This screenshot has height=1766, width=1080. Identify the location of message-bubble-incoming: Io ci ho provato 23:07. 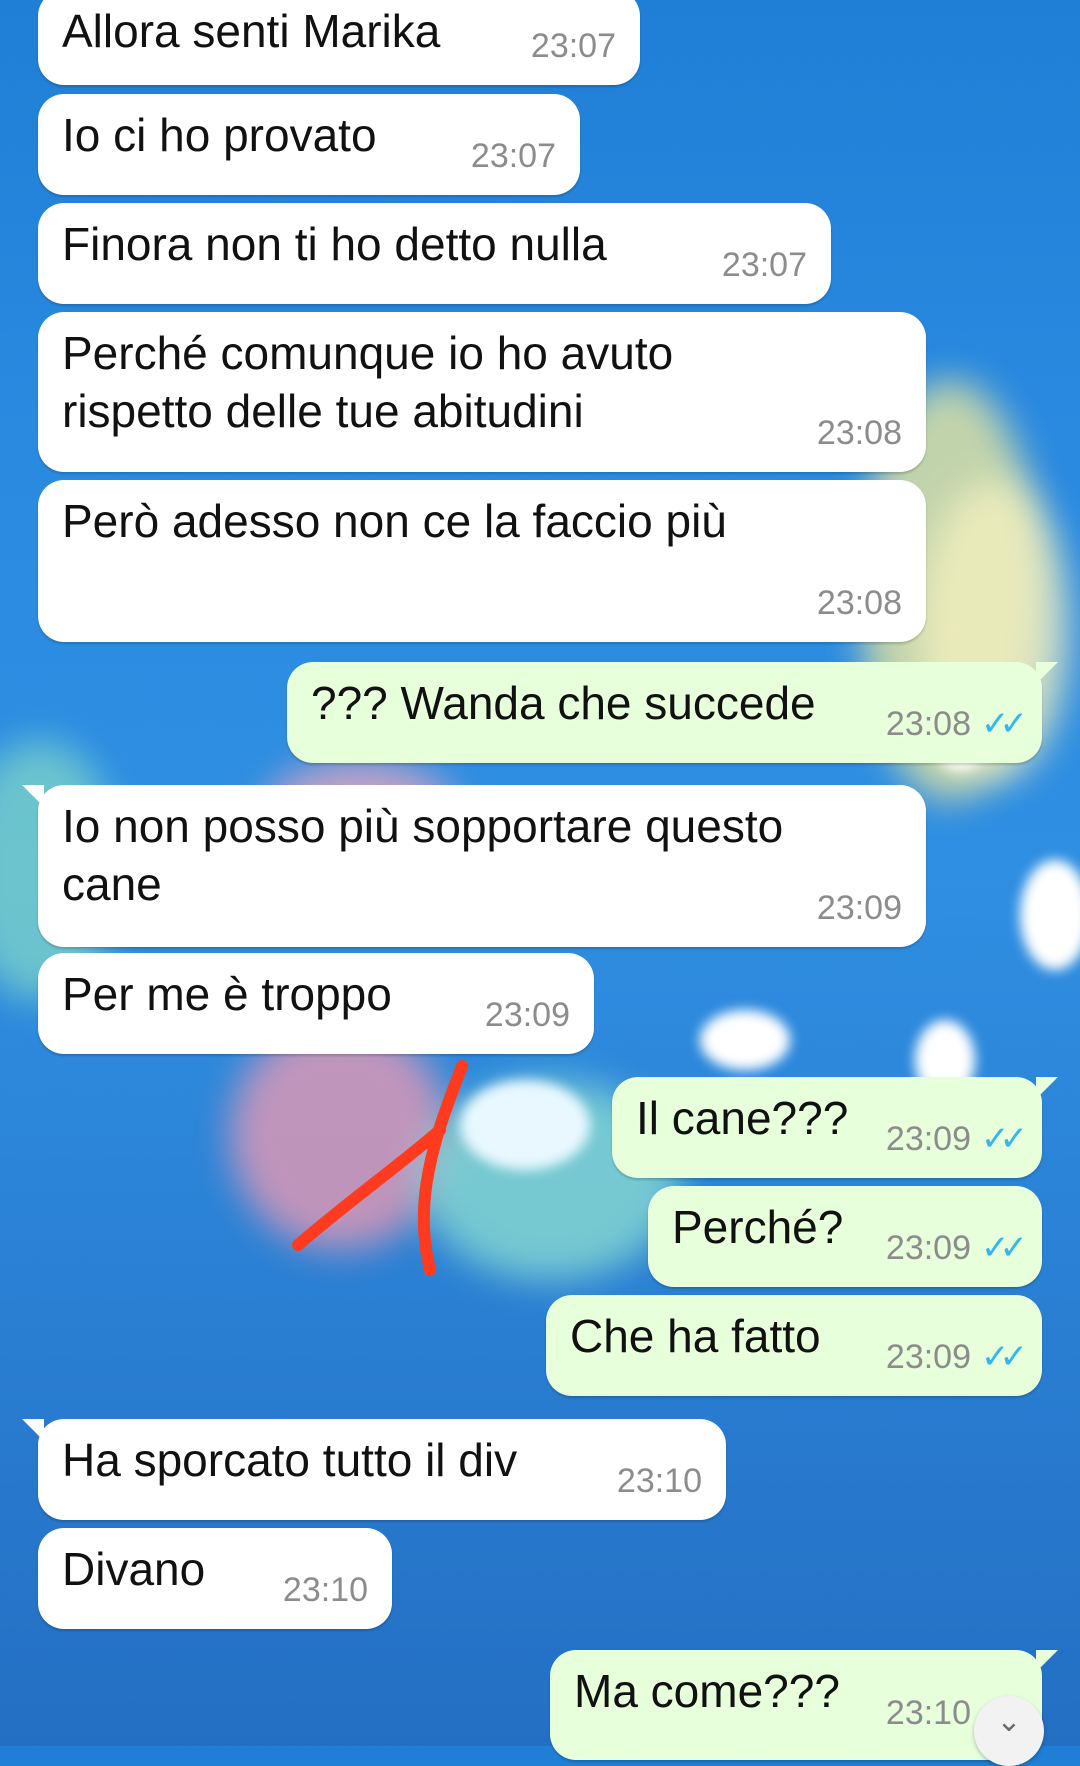
(309, 144).